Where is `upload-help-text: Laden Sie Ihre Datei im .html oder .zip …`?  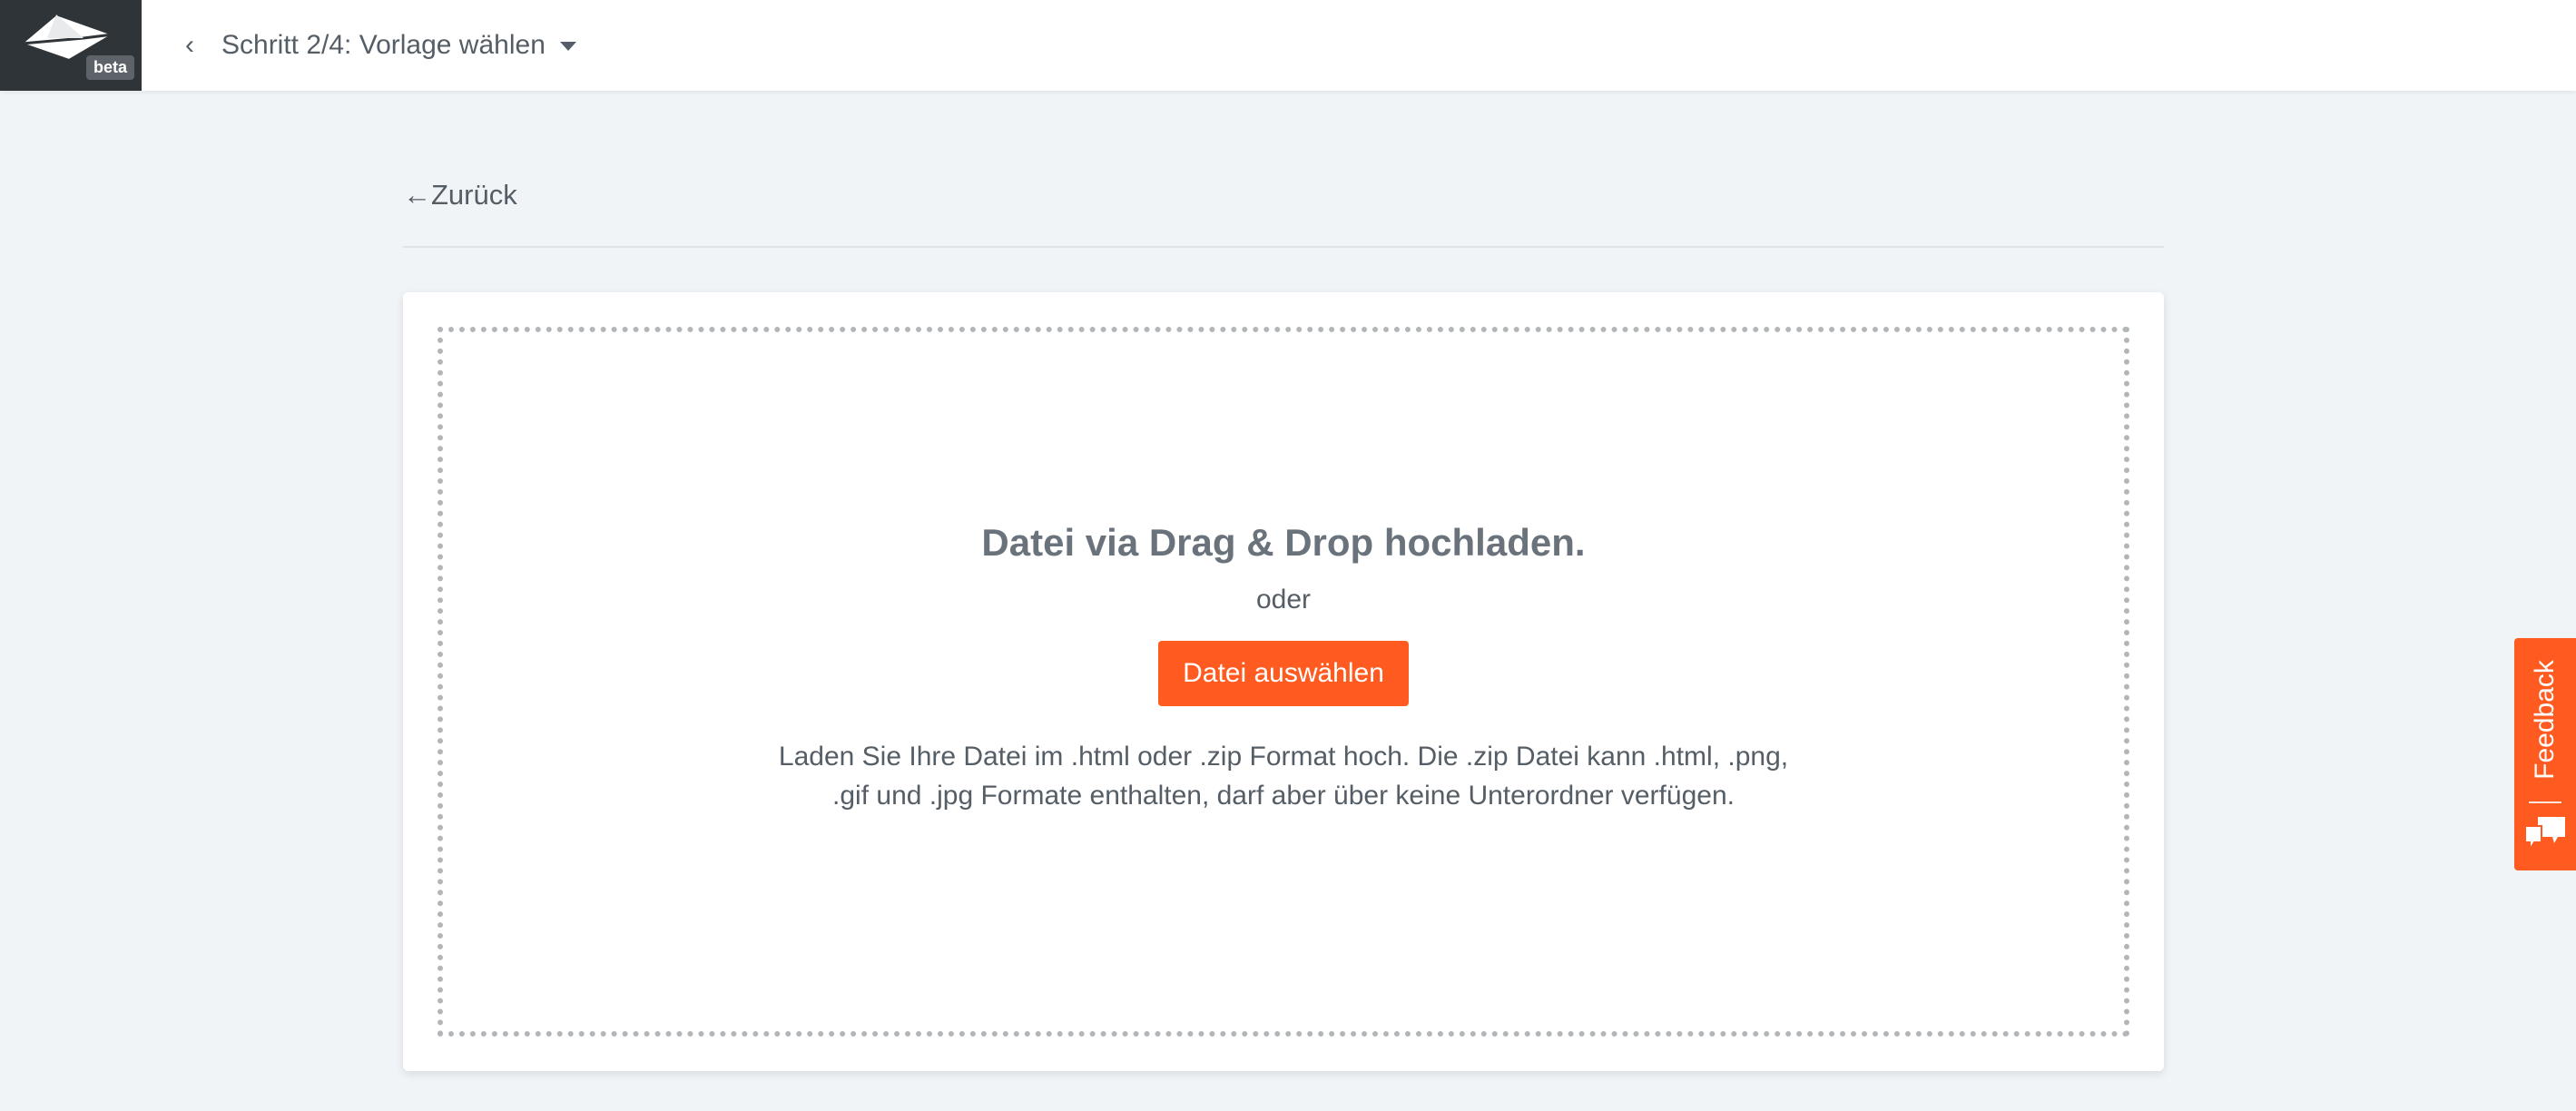 upload-help-text: Laden Sie Ihre Datei im .html oder .zip … is located at coordinates (1283, 776).